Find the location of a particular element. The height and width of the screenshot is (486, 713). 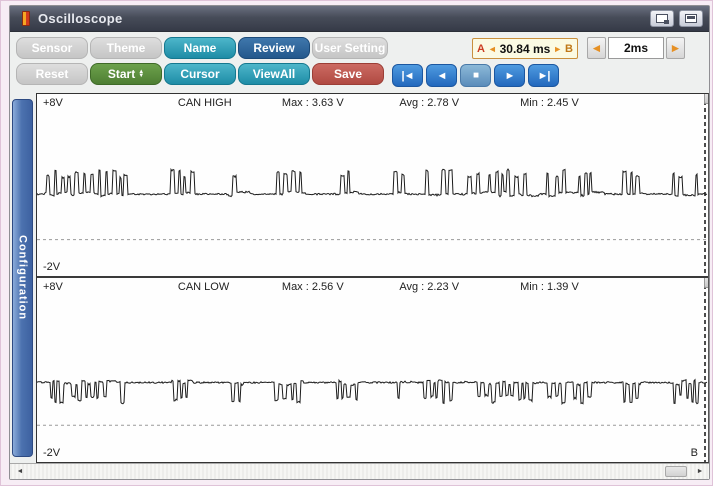

timebase-right-icon: ► is located at coordinates (675, 48).